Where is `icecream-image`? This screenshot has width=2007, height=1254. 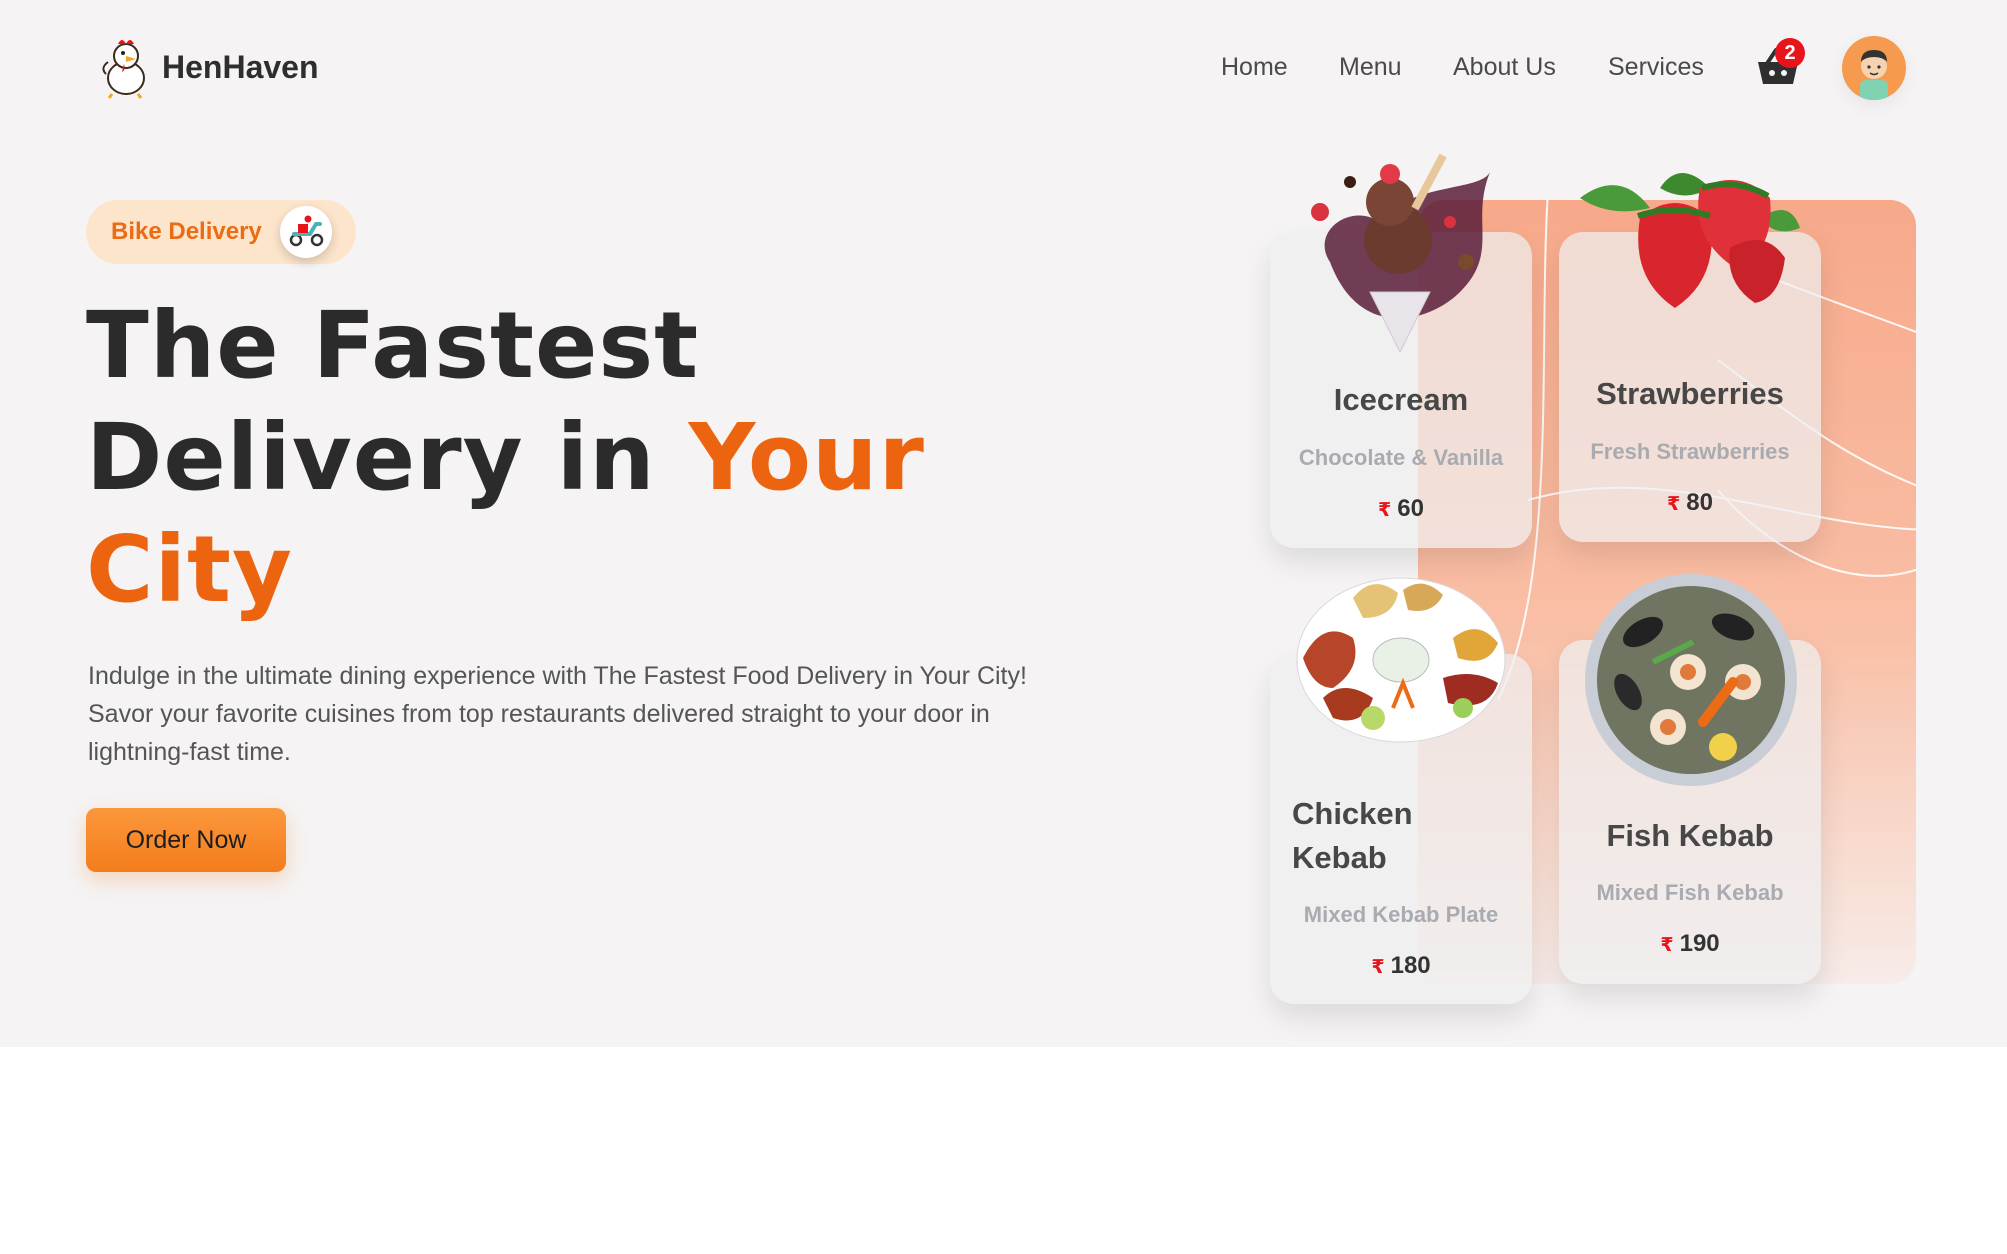
icecream-image is located at coordinates (1400, 253).